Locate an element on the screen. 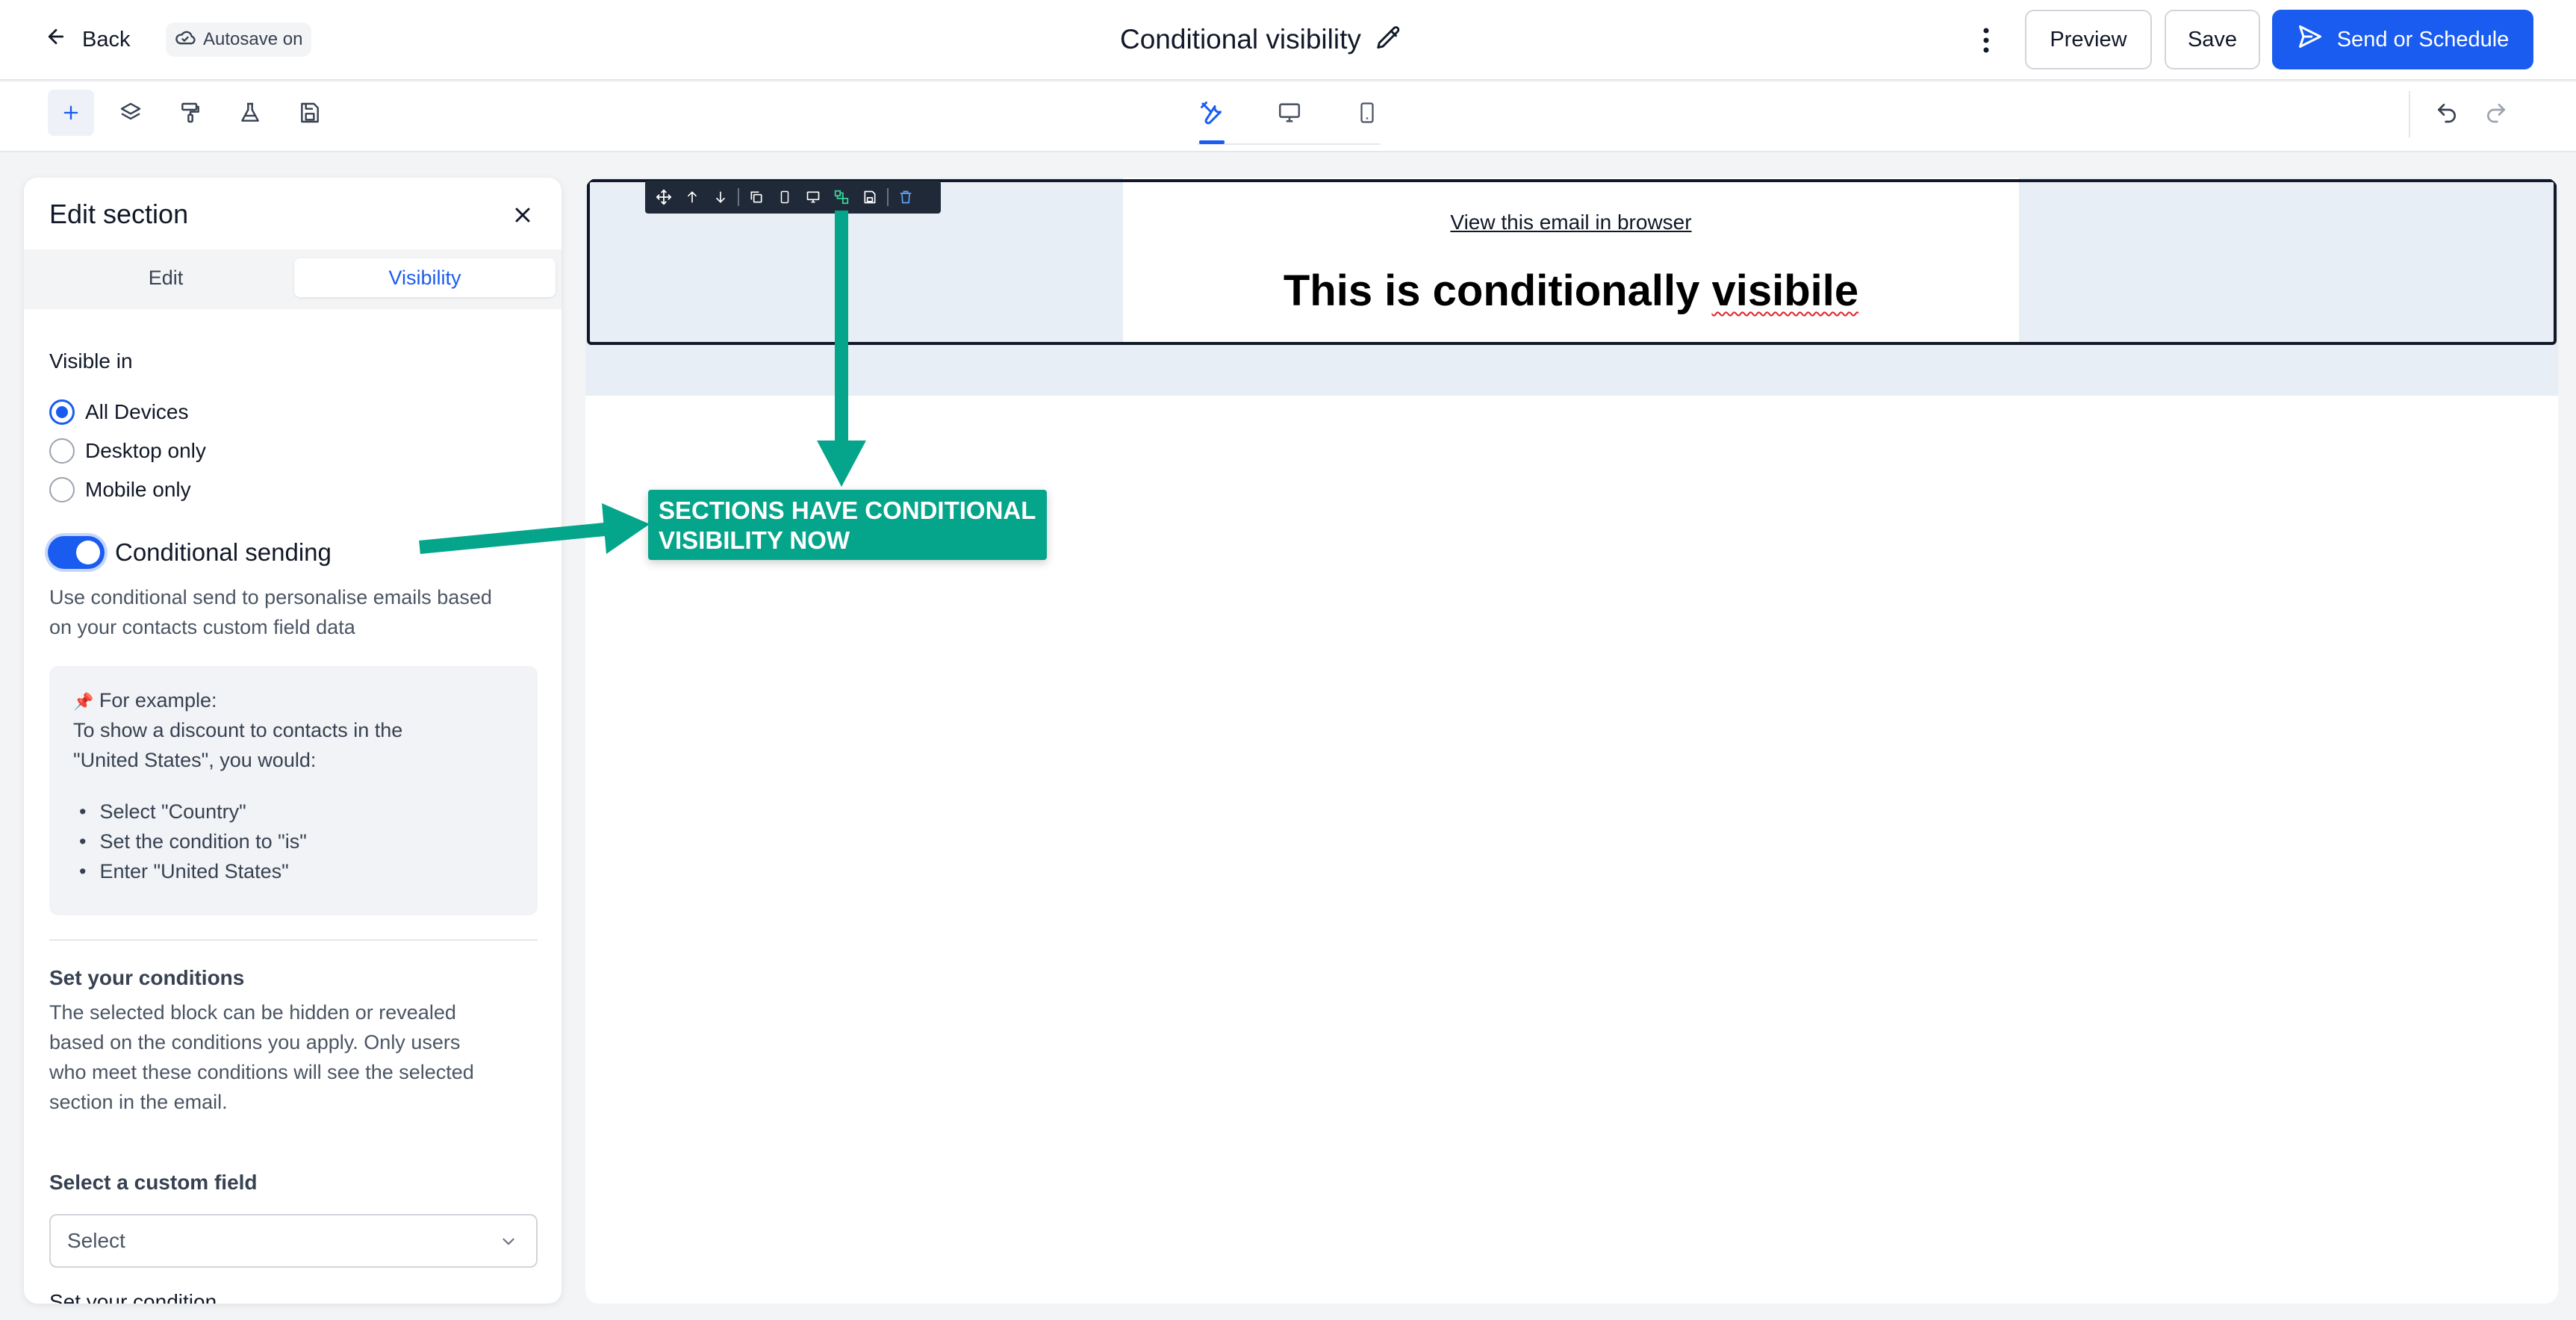 The width and height of the screenshot is (2576, 1320). example-bullet: • Select "Country" is located at coordinates (162, 812).